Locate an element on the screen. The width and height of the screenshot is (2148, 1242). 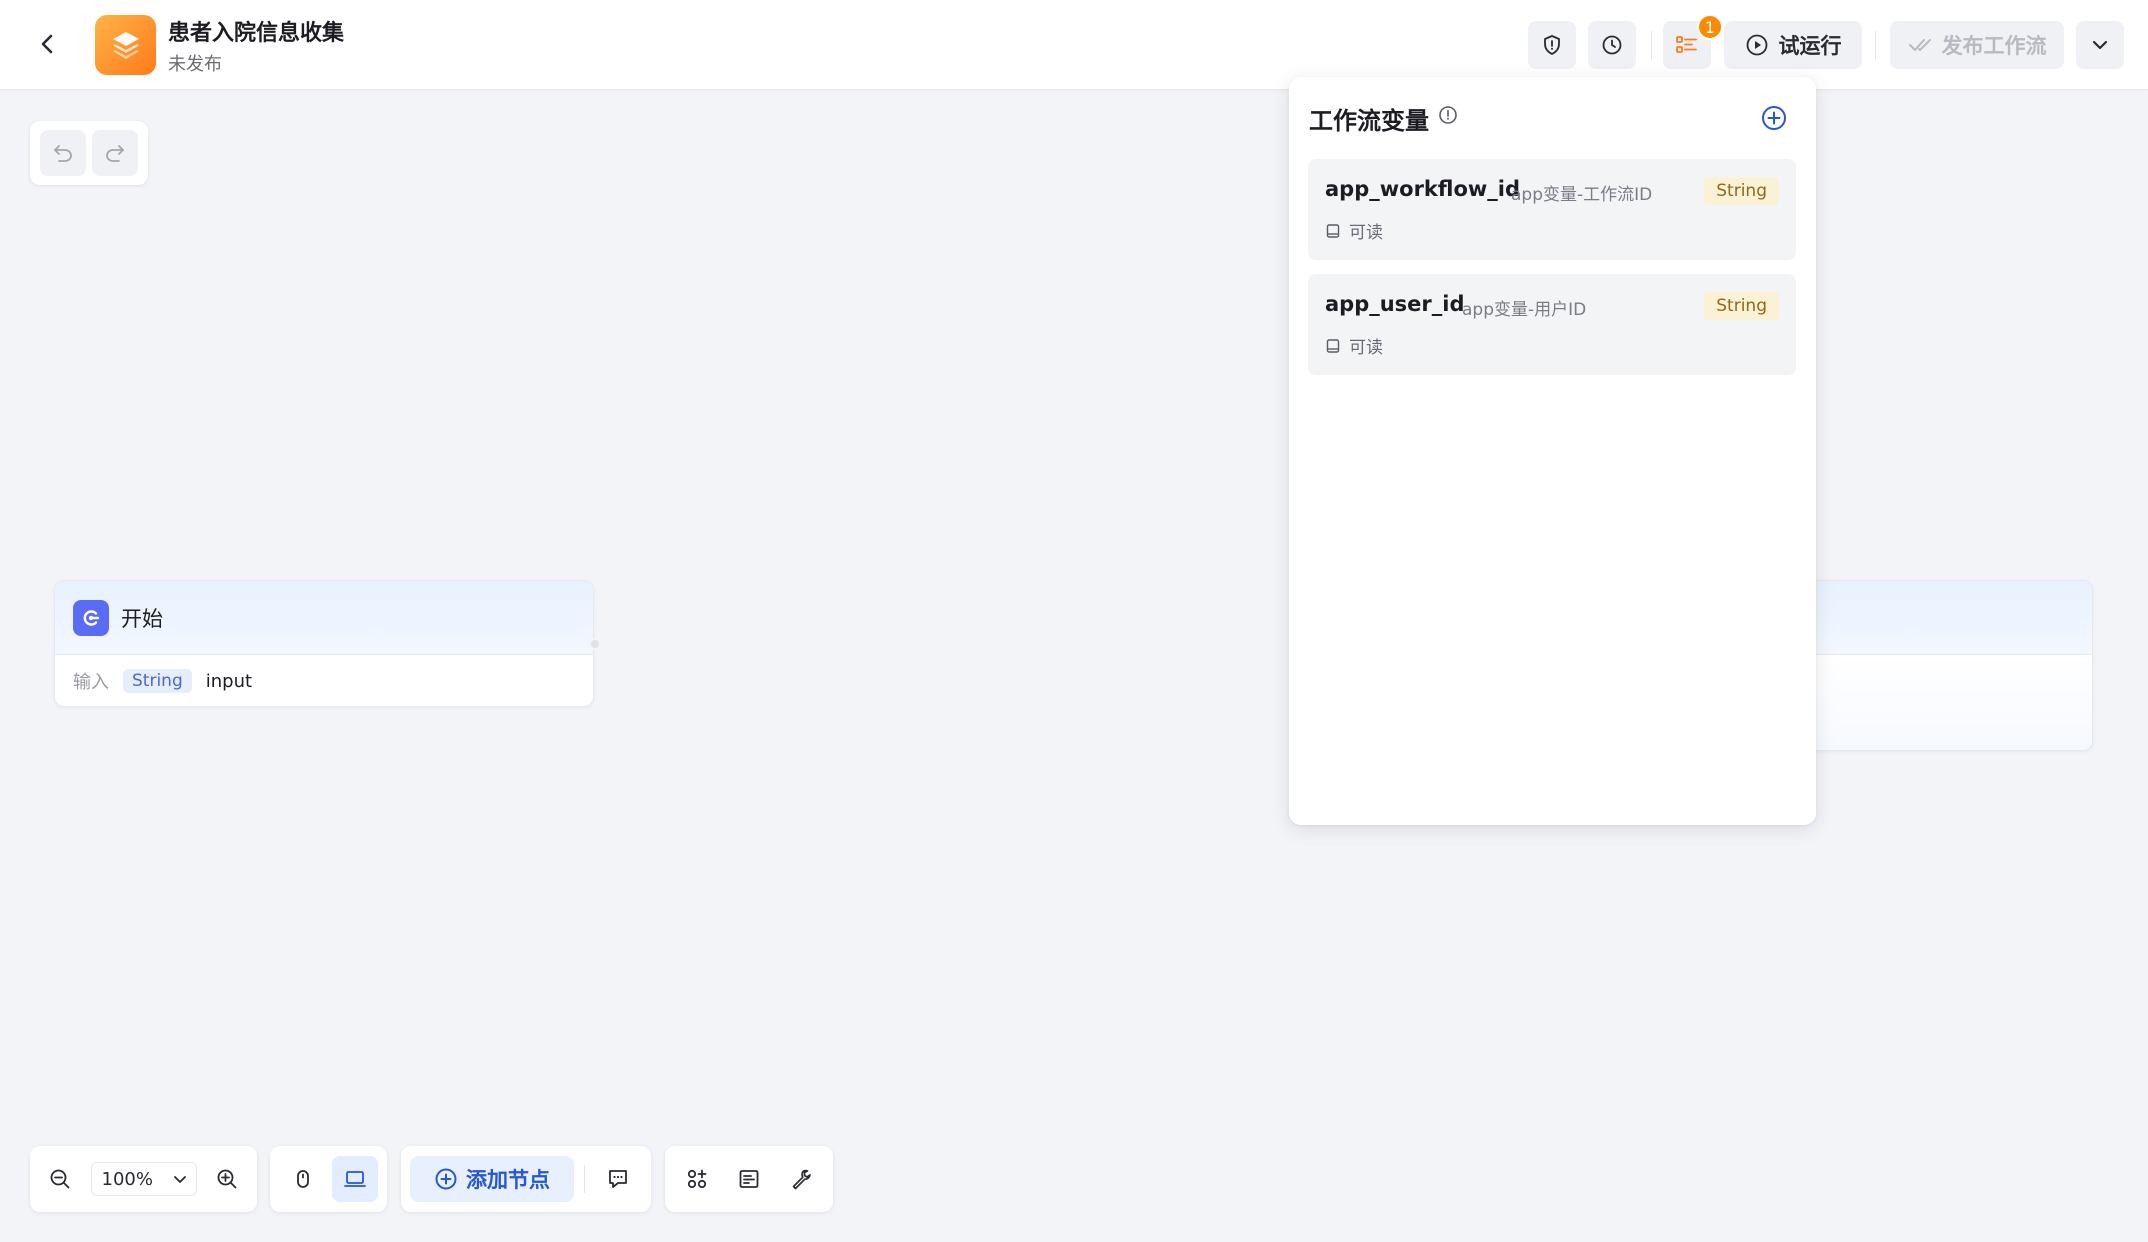
redo-button is located at coordinates (115, 153).